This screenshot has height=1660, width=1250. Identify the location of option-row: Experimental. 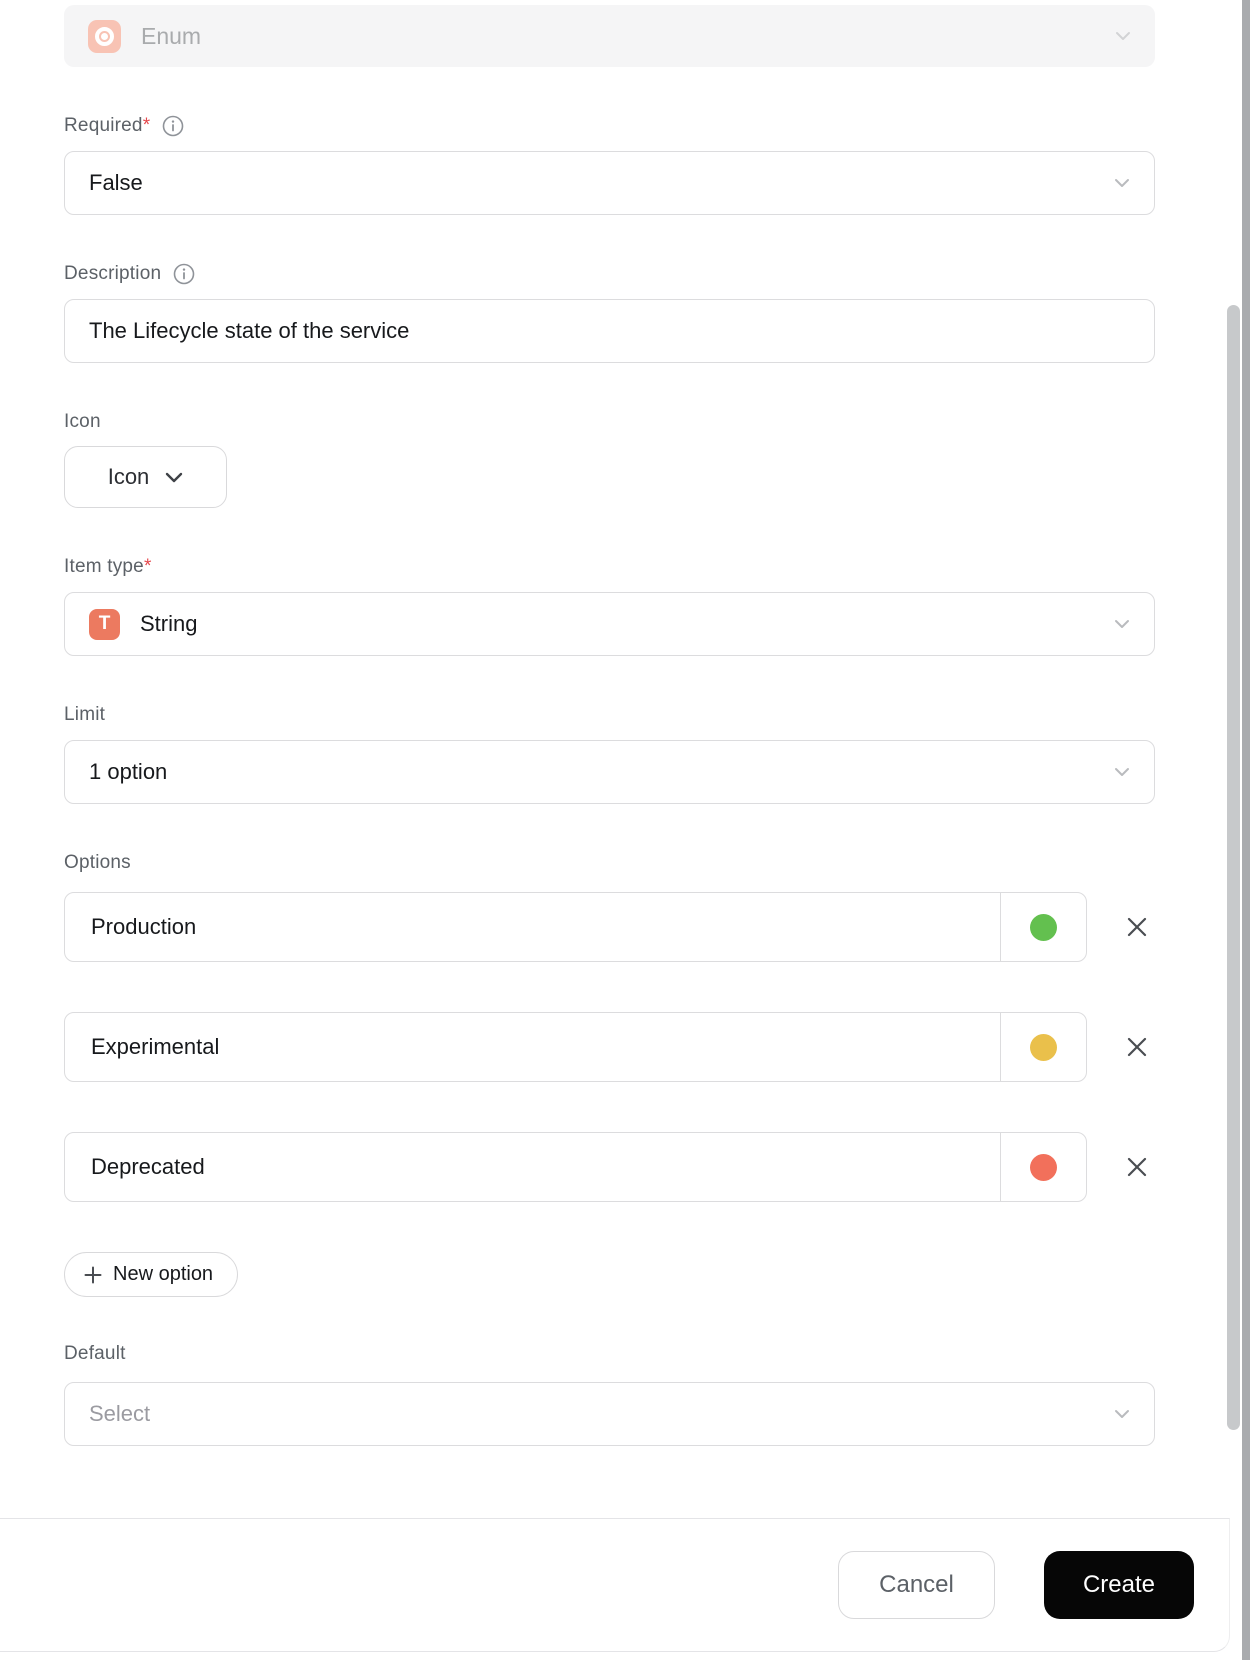
(609, 1047).